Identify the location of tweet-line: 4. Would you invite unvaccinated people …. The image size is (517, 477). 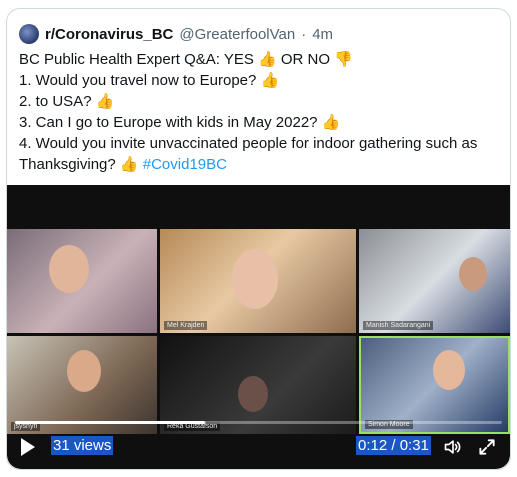
(248, 143).